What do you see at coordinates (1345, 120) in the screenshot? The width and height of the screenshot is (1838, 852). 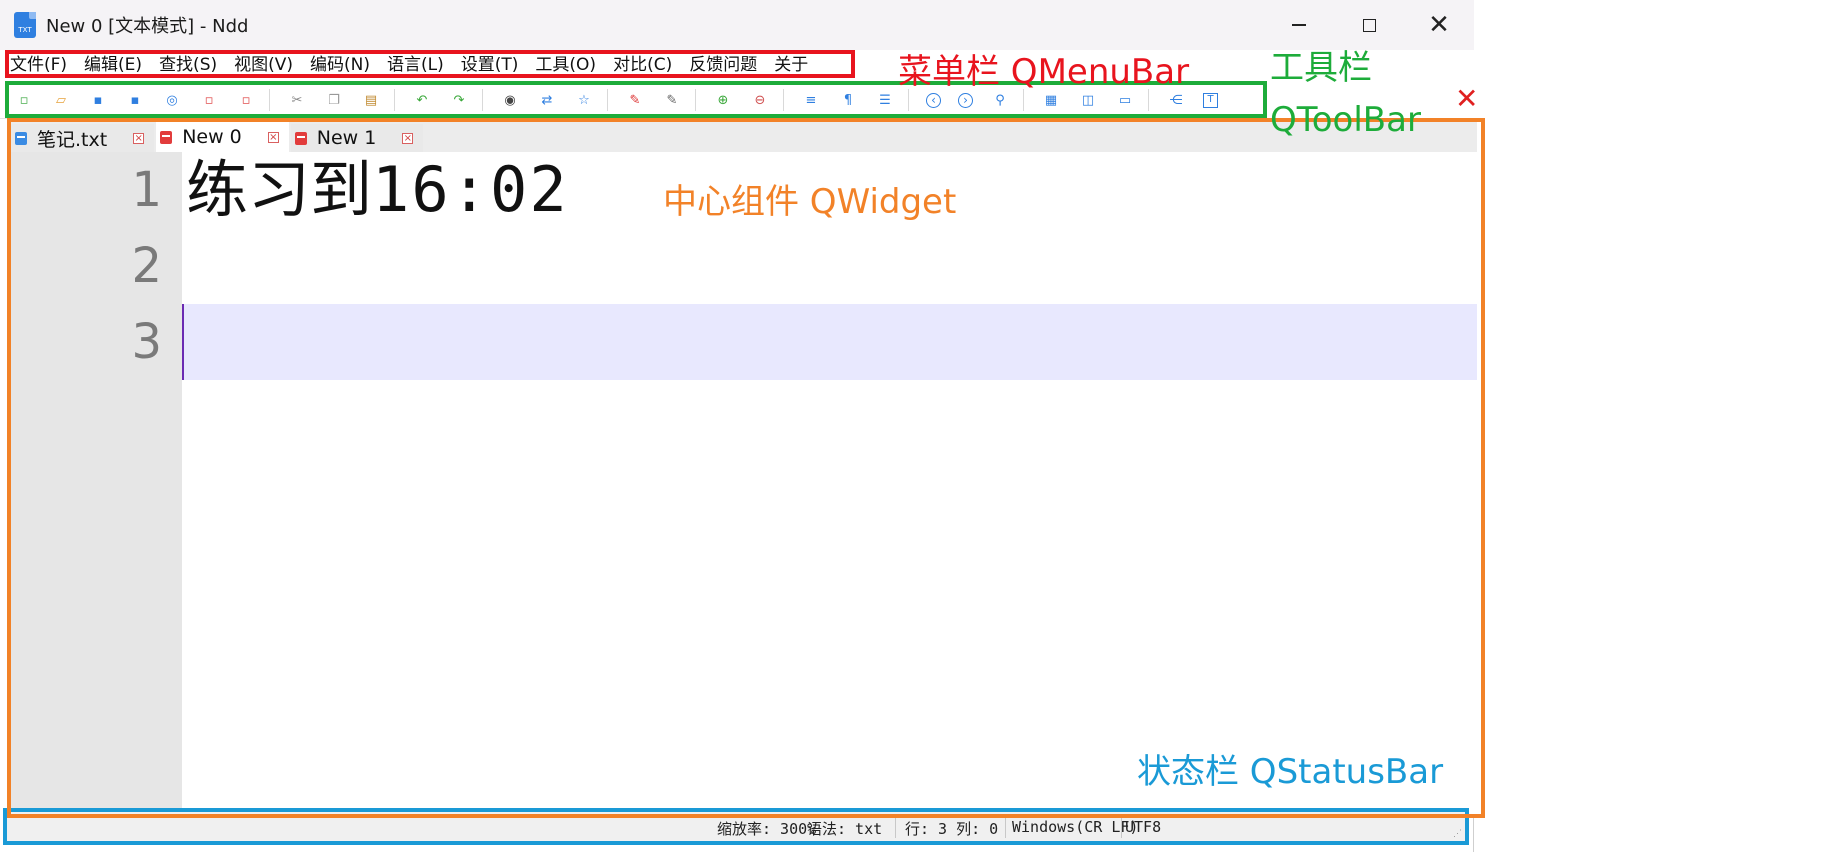 I see `toolbar-annotation-line2: QToolBar` at bounding box center [1345, 120].